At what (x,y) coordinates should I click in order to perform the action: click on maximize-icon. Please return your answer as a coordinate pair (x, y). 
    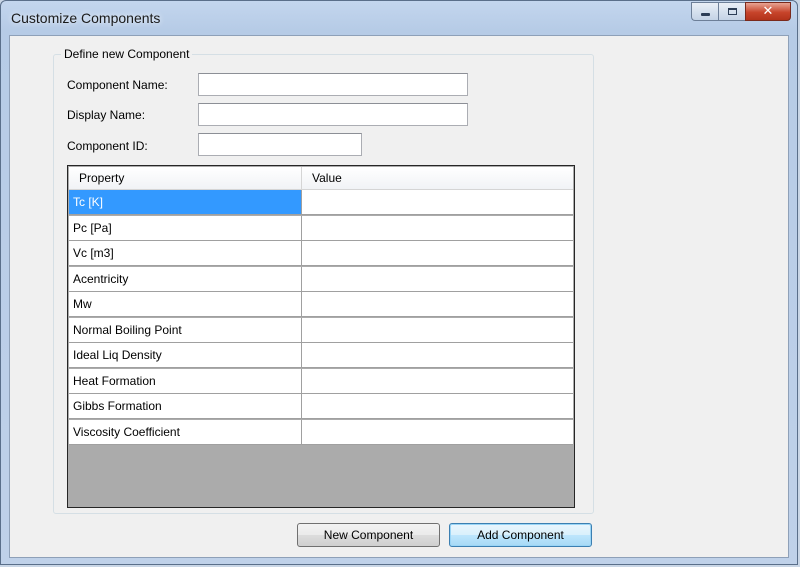
    Looking at the image, I should click on (732, 11).